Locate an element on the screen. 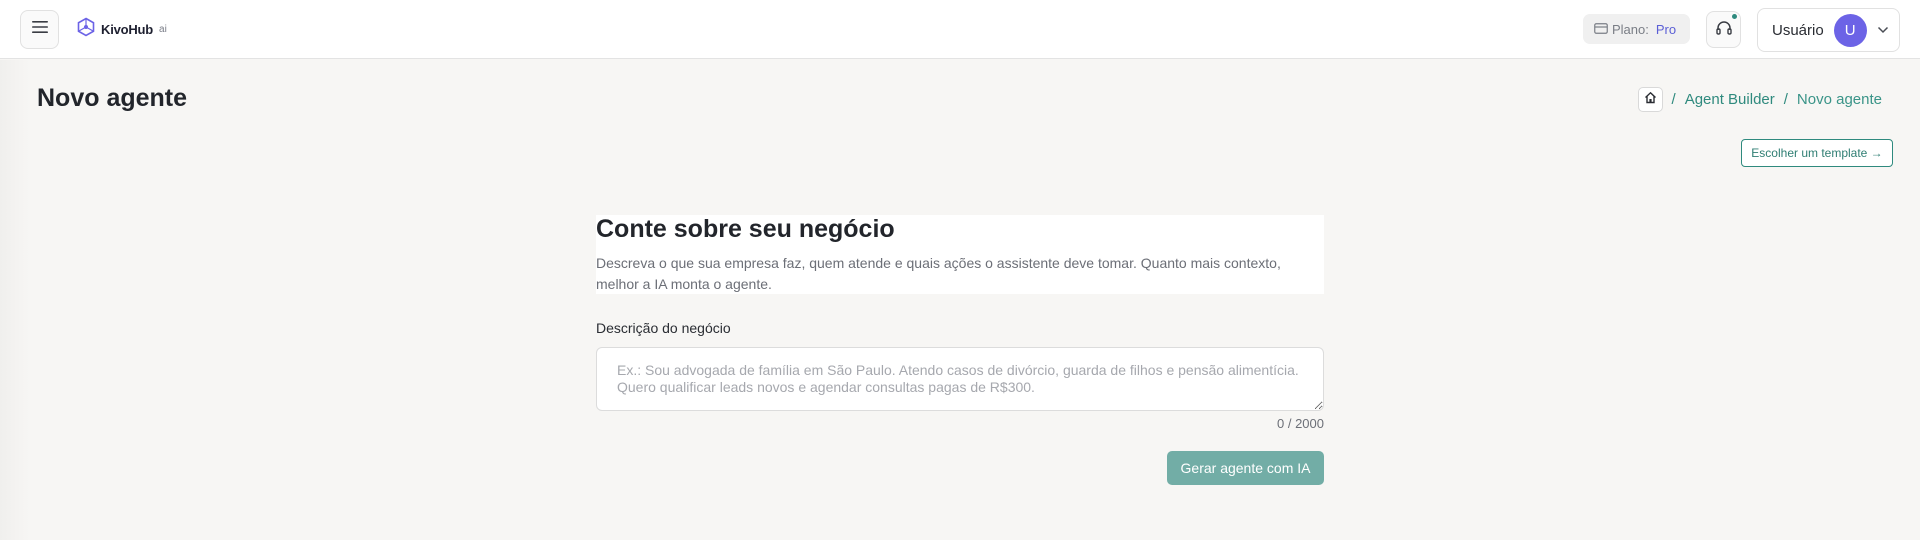 Image resolution: width=1920 pixels, height=540 pixels. user-name: Usuário is located at coordinates (1798, 30).